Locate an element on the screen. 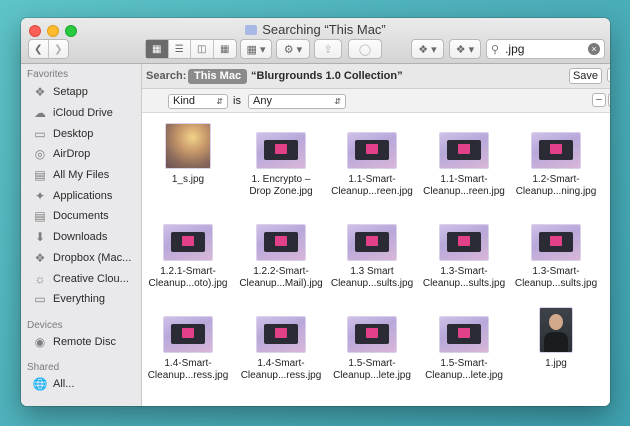 This screenshot has width=630, height=426. photo-thumbnail is located at coordinates (188, 146).